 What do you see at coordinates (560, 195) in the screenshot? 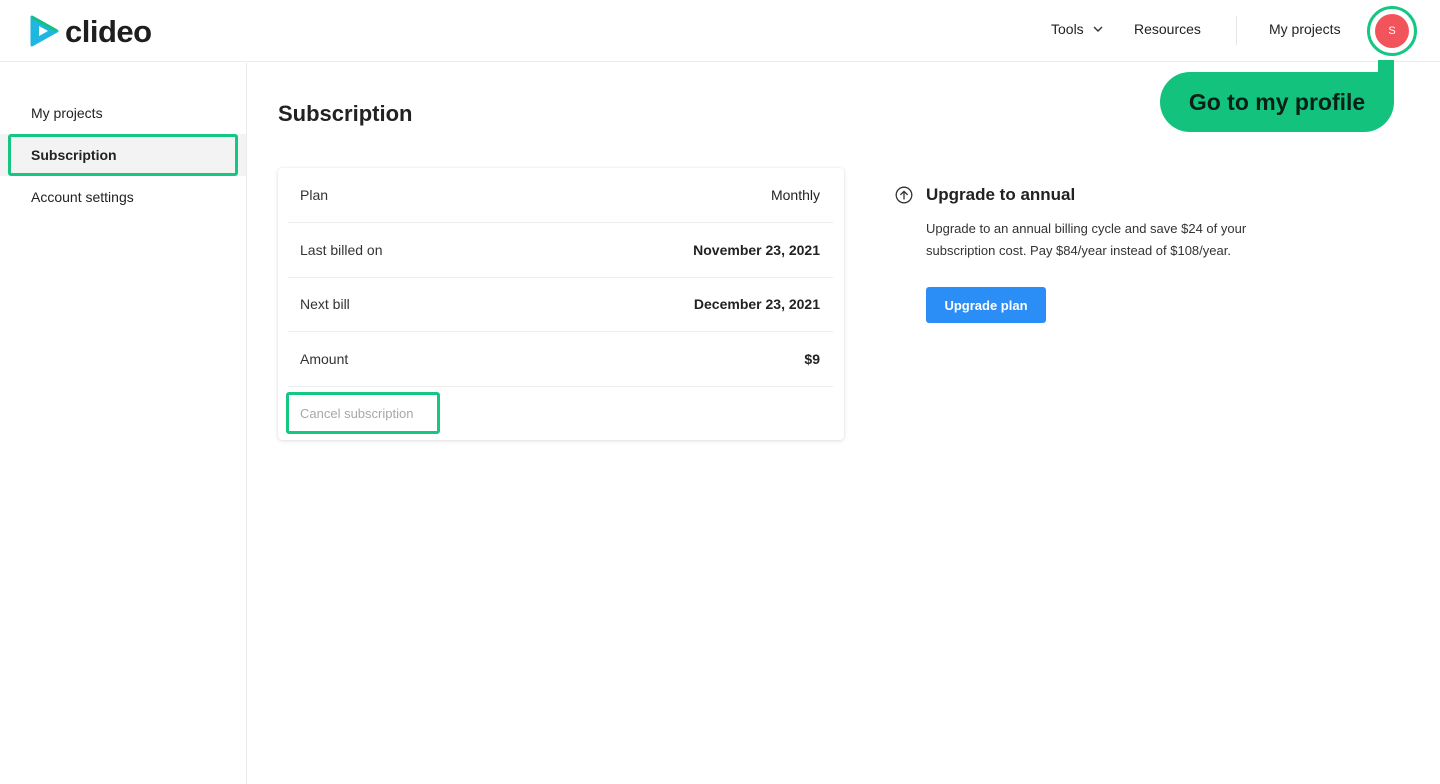
I see `detail-row-plan: Plan Monthly` at bounding box center [560, 195].